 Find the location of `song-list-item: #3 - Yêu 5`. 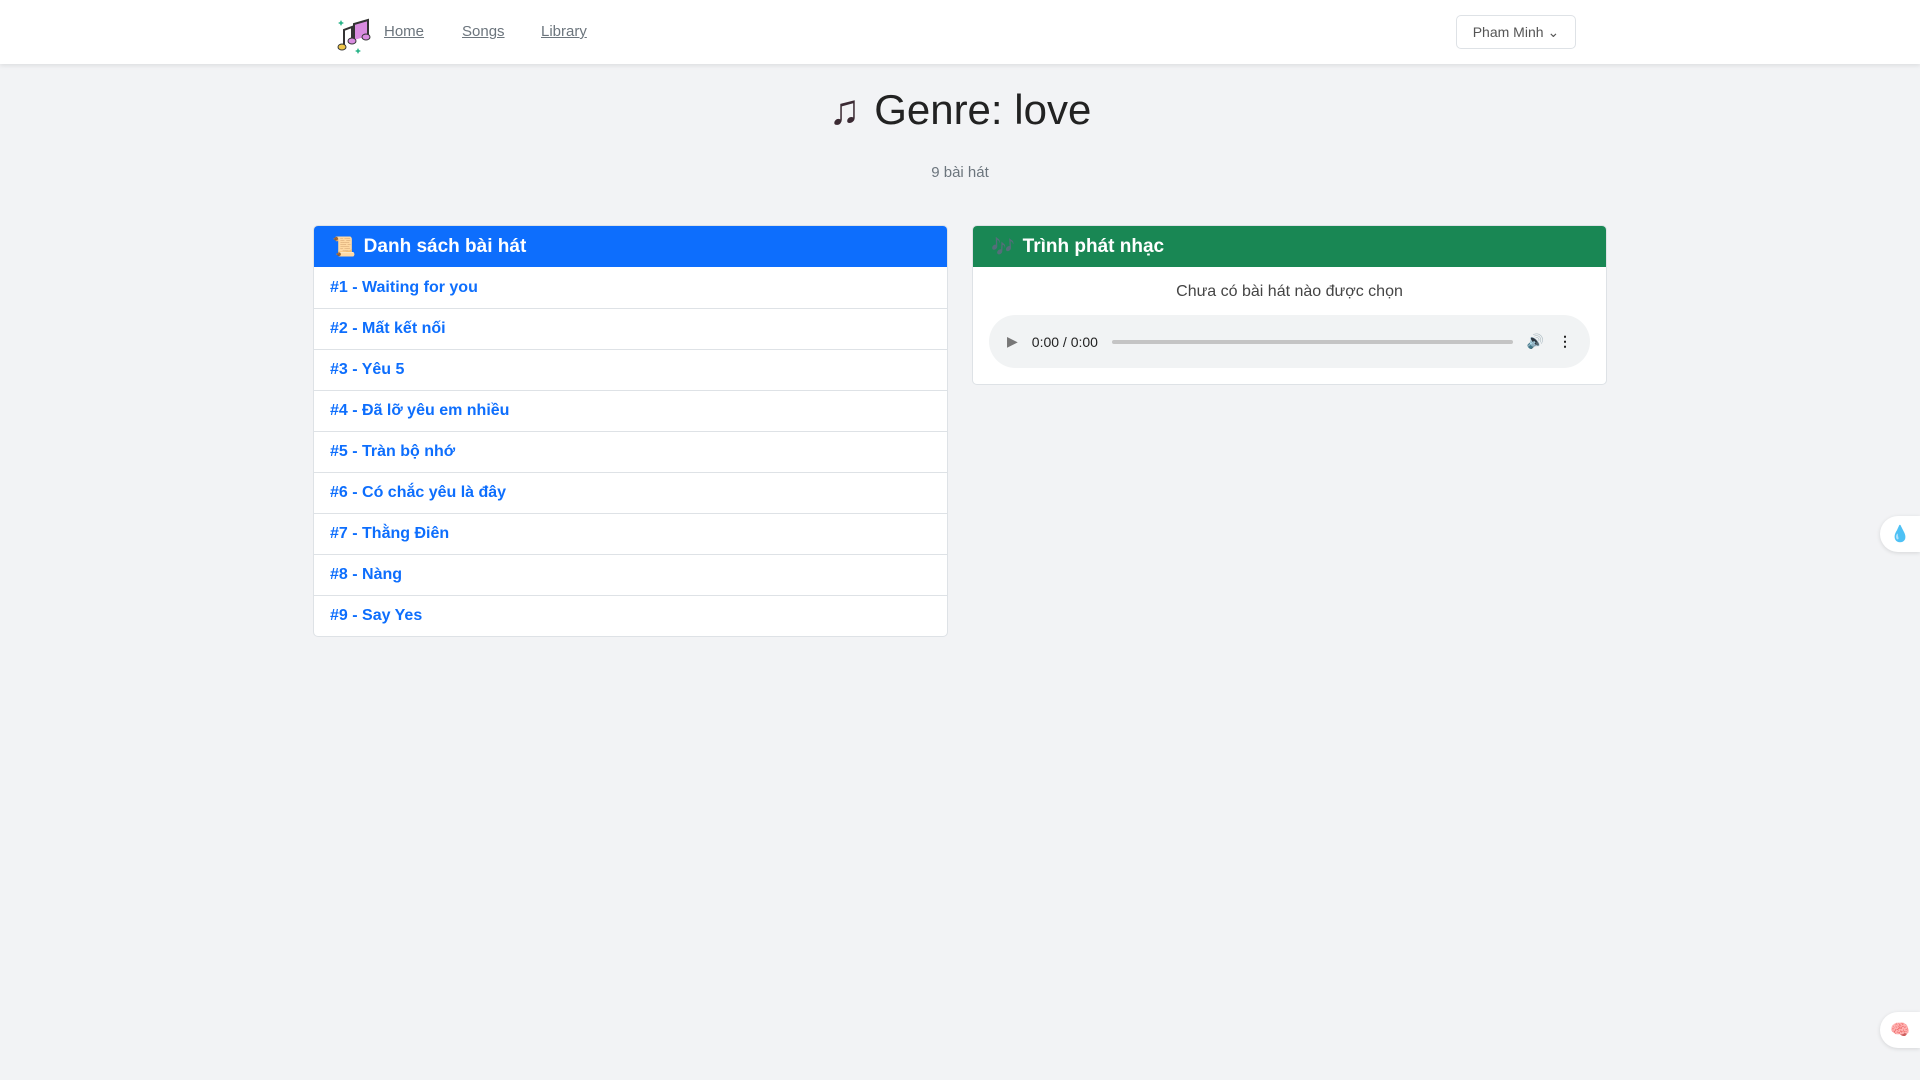

song-list-item: #3 - Yêu 5 is located at coordinates (630, 369).